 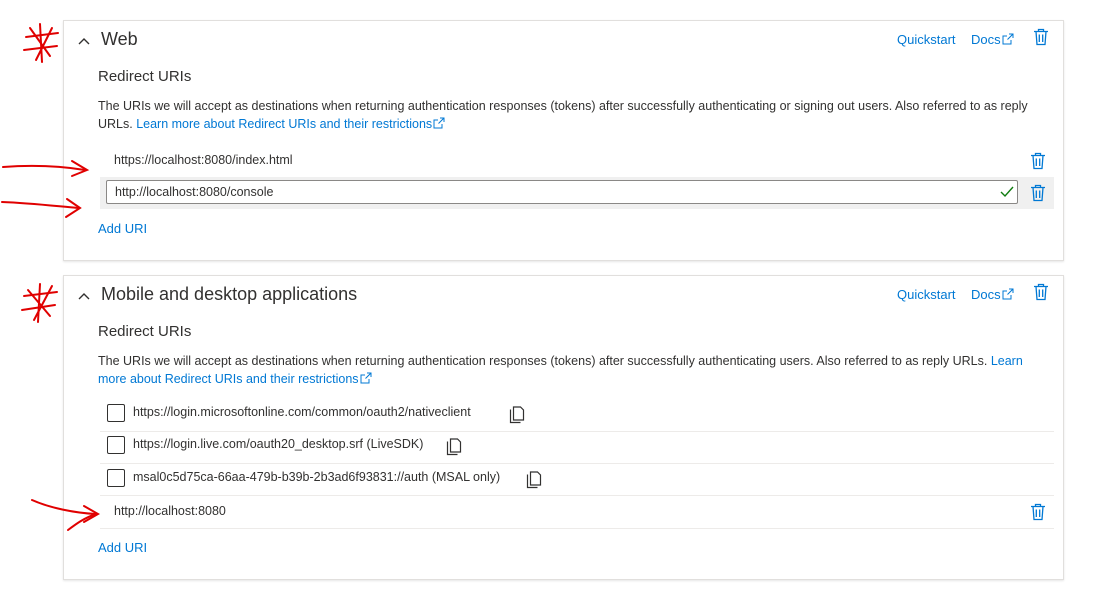 What do you see at coordinates (986, 39) in the screenshot?
I see `web-docs-label: Docs` at bounding box center [986, 39].